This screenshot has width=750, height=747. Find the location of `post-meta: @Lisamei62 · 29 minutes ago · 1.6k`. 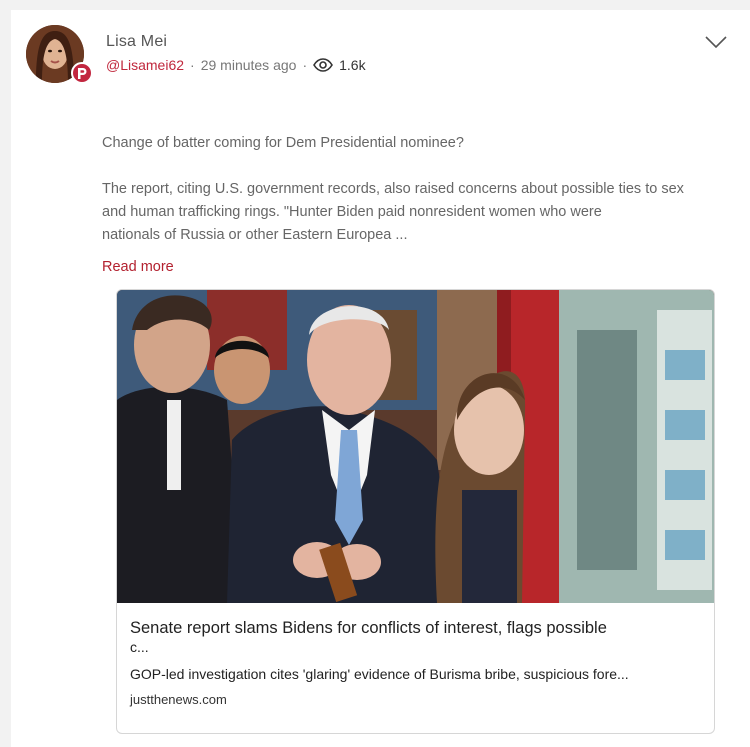

post-meta: @Lisamei62 · 29 minutes ago · 1.6k is located at coordinates (236, 65).